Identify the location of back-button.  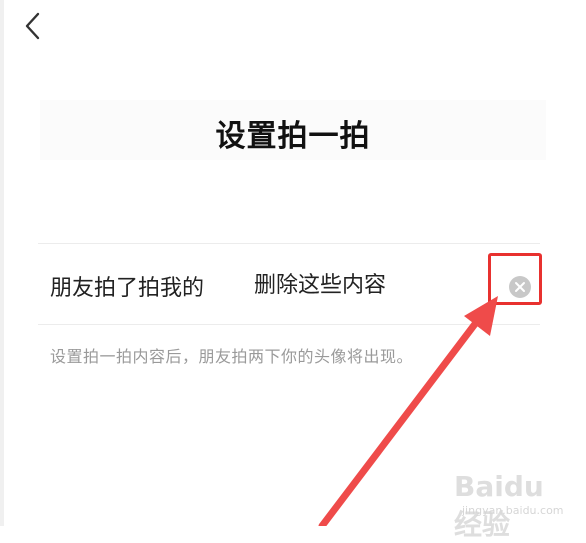
(33, 26).